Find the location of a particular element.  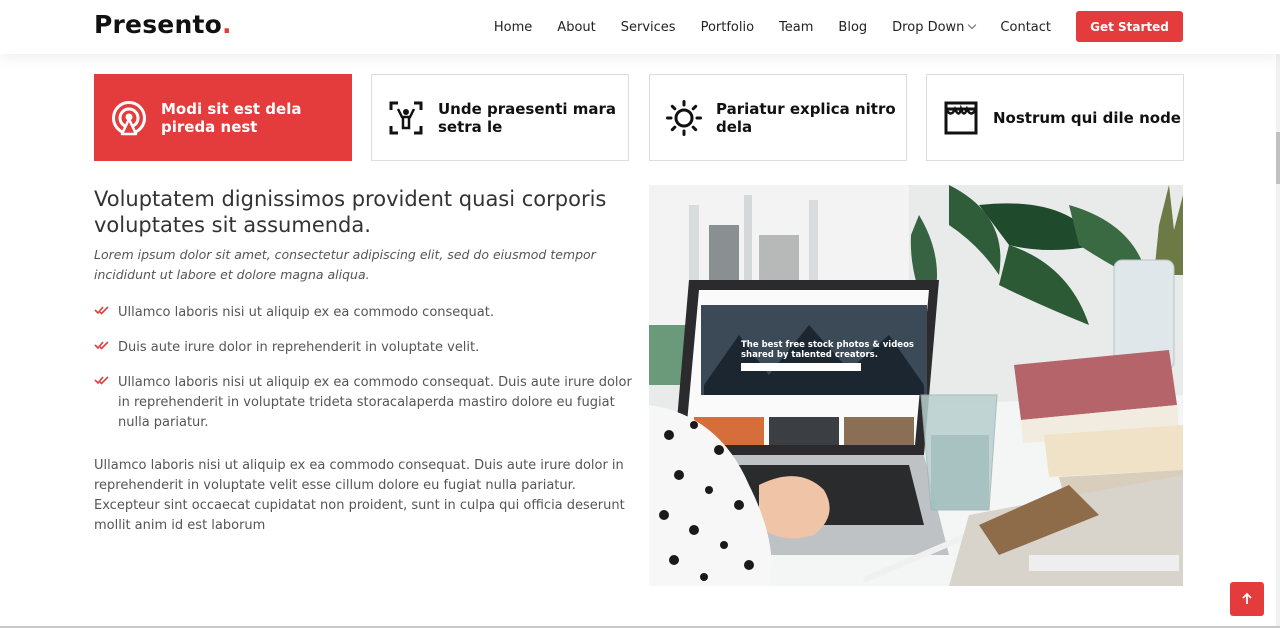

nav-home: Home is located at coordinates (513, 27).